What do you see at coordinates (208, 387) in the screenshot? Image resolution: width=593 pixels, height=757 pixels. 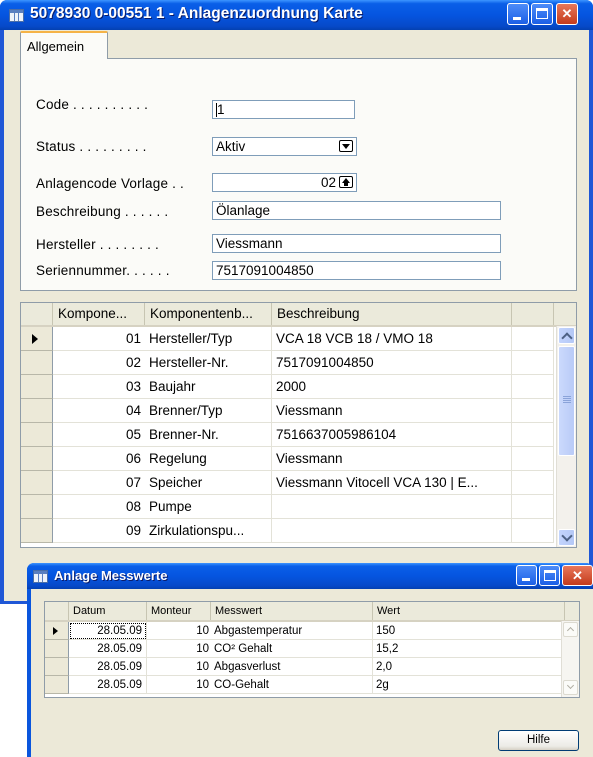 I see `cell-komponente: Baujahr` at bounding box center [208, 387].